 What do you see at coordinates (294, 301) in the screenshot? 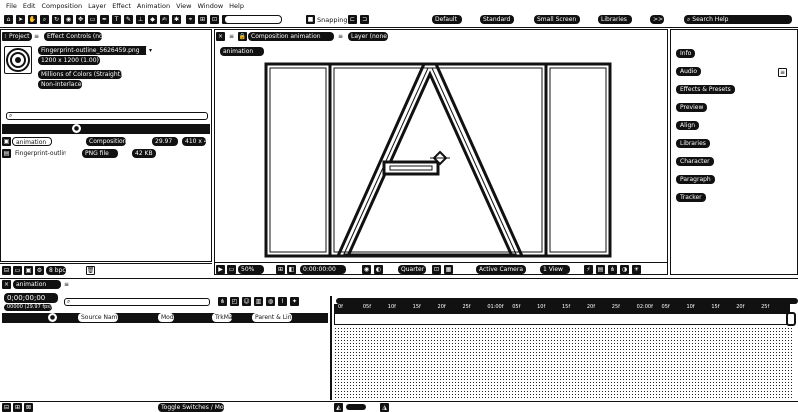
I see `brainstorm-icon: ✦` at bounding box center [294, 301].